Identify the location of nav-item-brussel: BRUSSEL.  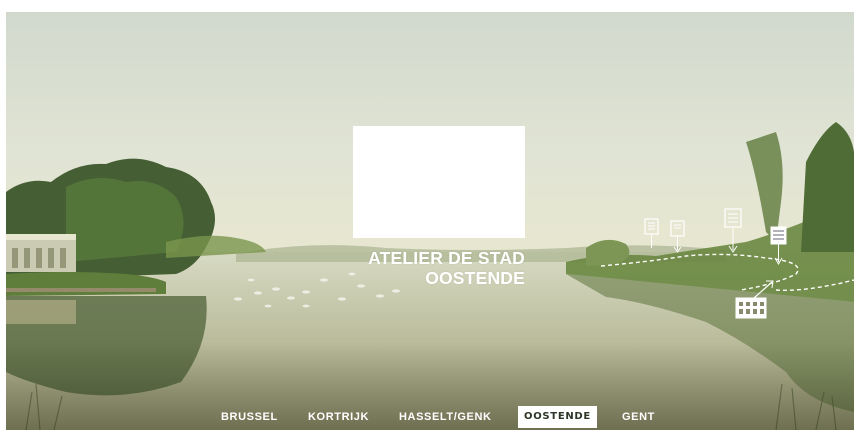
(249, 417).